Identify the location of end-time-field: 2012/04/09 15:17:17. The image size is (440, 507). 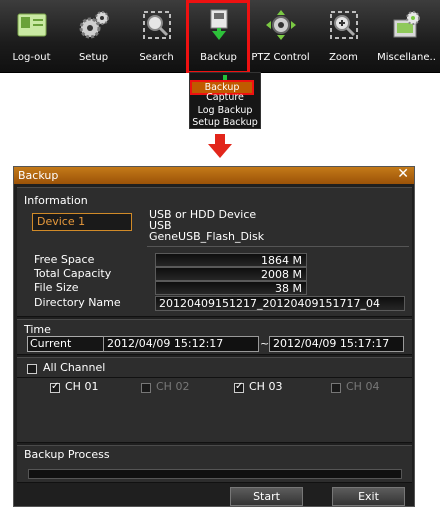
(336, 344).